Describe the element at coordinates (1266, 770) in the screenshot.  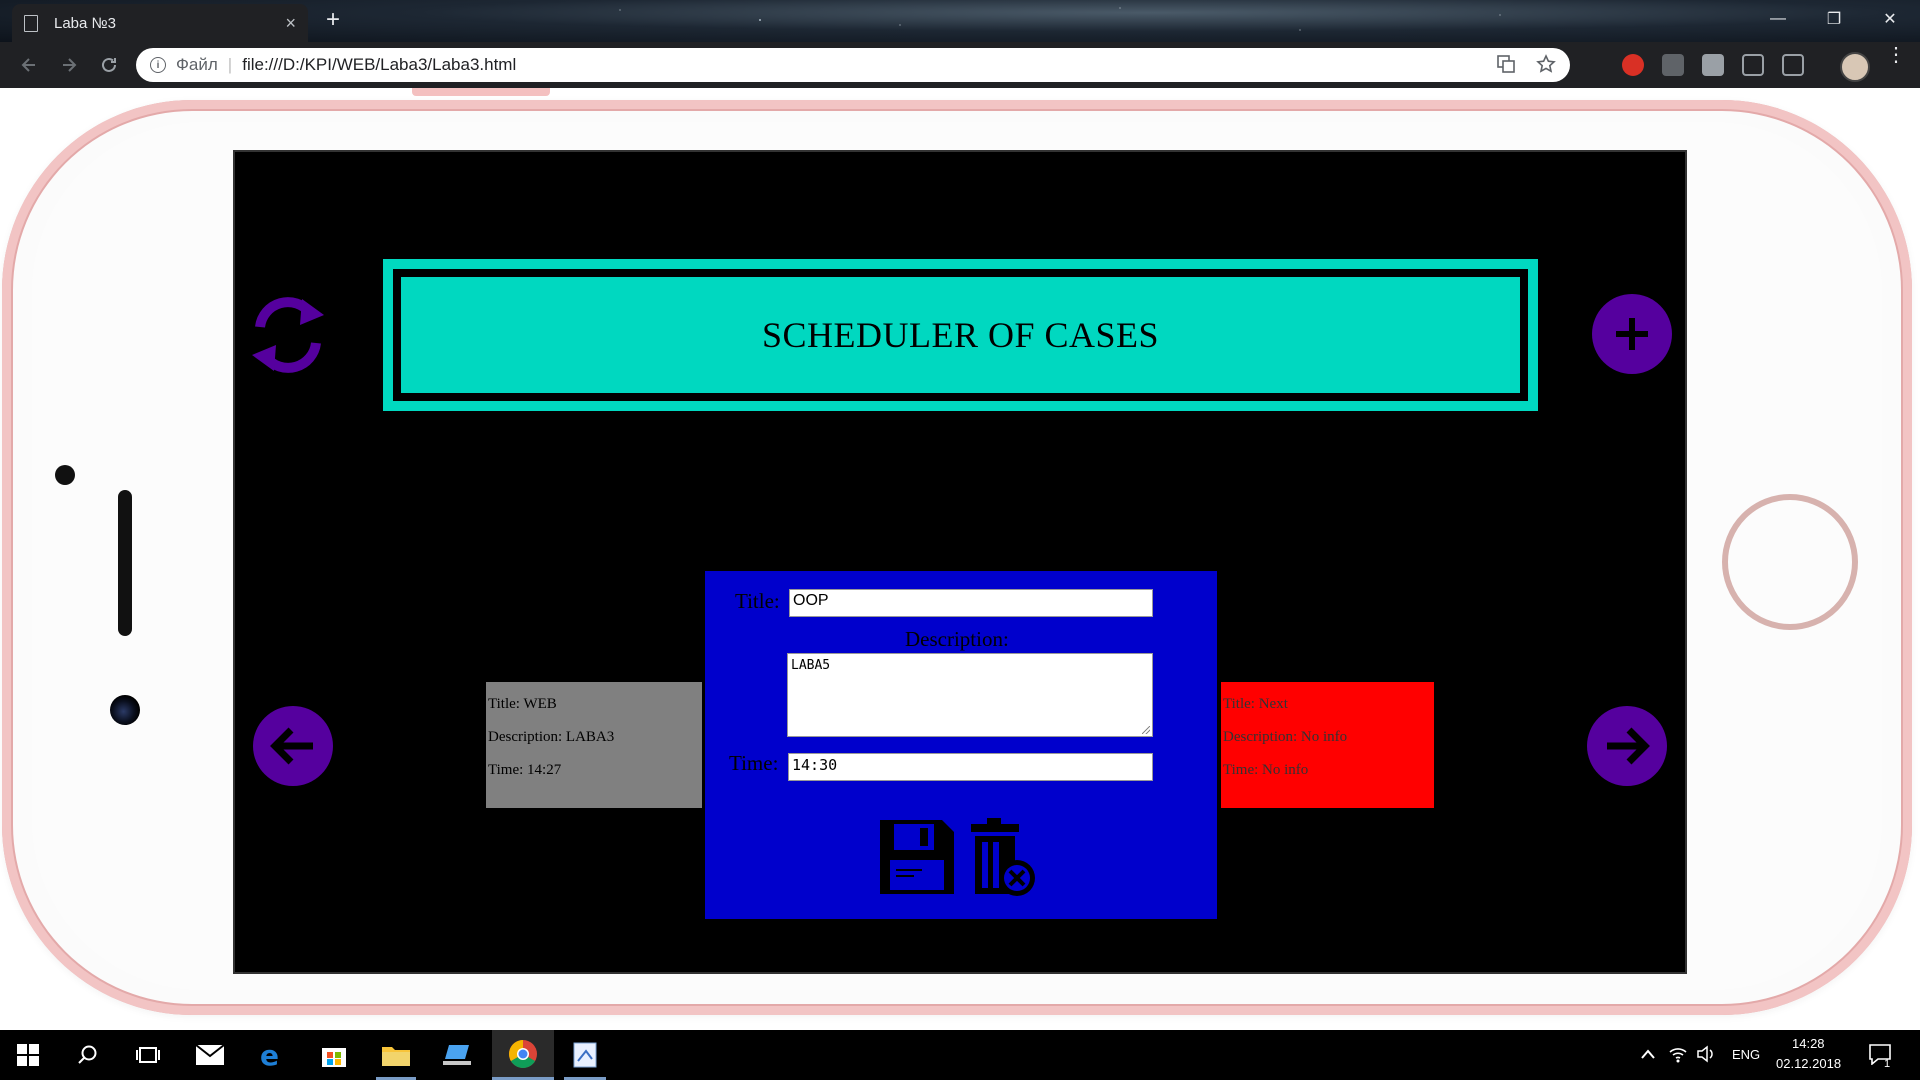
I see `next-case-time: Time: No info` at that location.